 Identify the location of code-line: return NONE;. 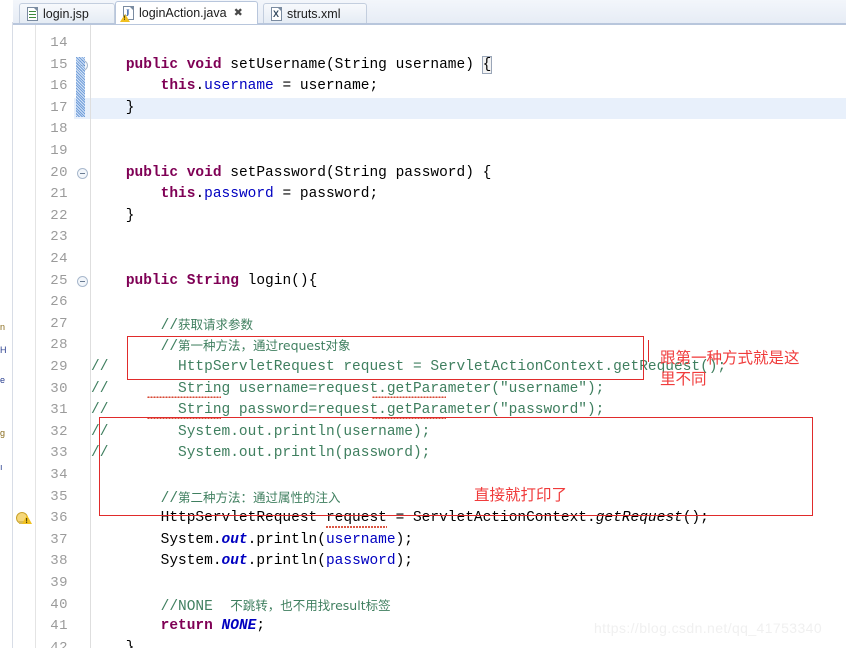
(178, 627).